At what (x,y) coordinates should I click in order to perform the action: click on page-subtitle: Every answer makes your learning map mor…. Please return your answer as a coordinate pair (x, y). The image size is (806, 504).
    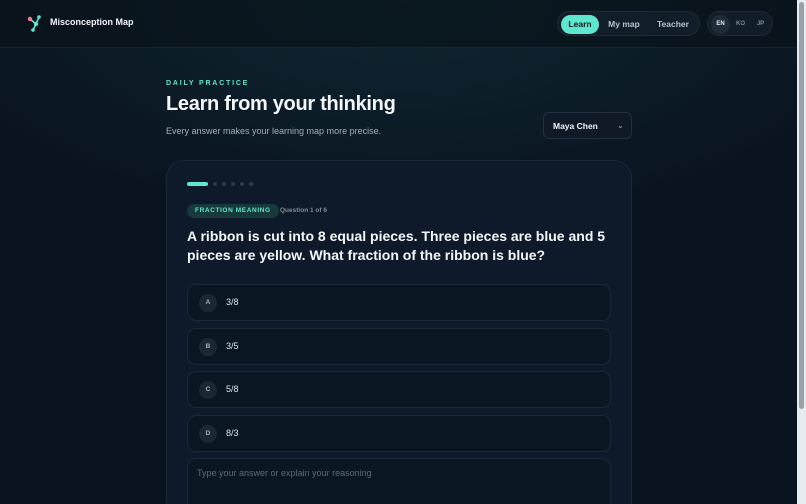
    Looking at the image, I should click on (274, 131).